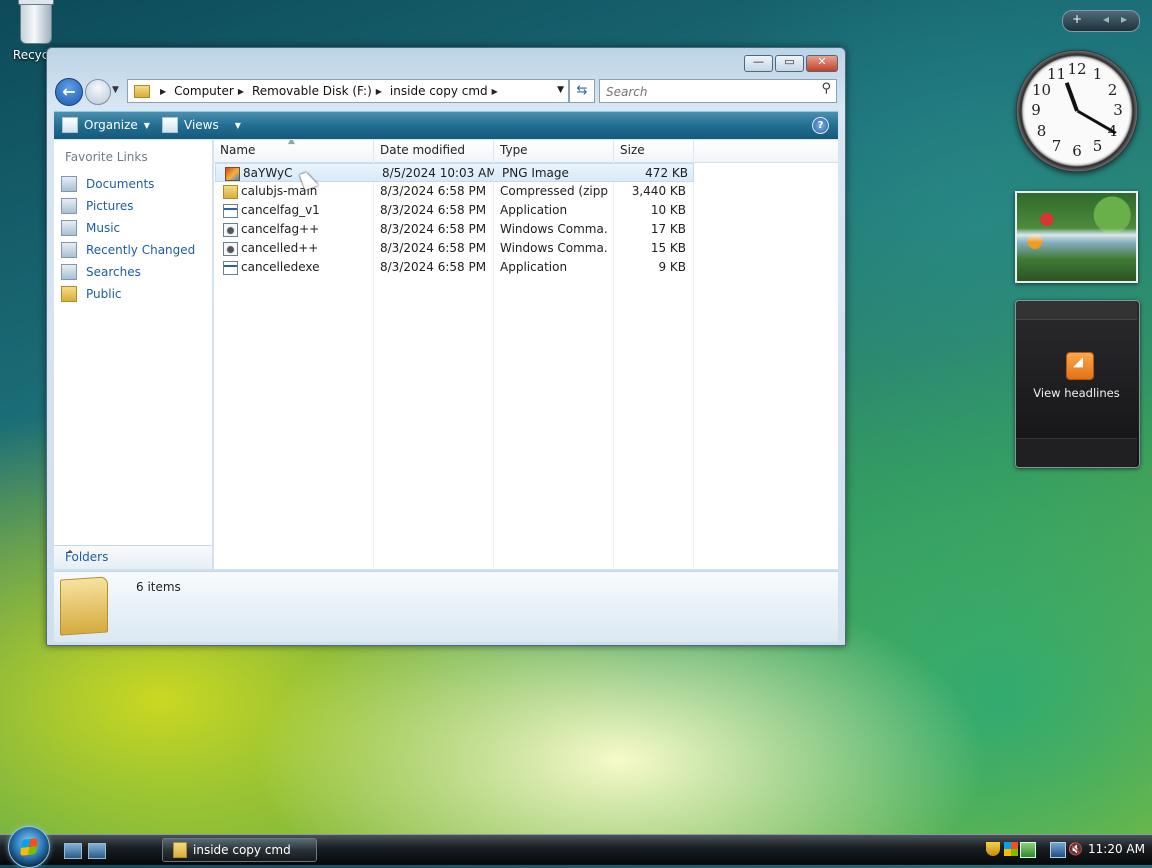 The image size is (1152, 868). Describe the element at coordinates (69, 92) in the screenshot. I see `back-button: ←` at that location.